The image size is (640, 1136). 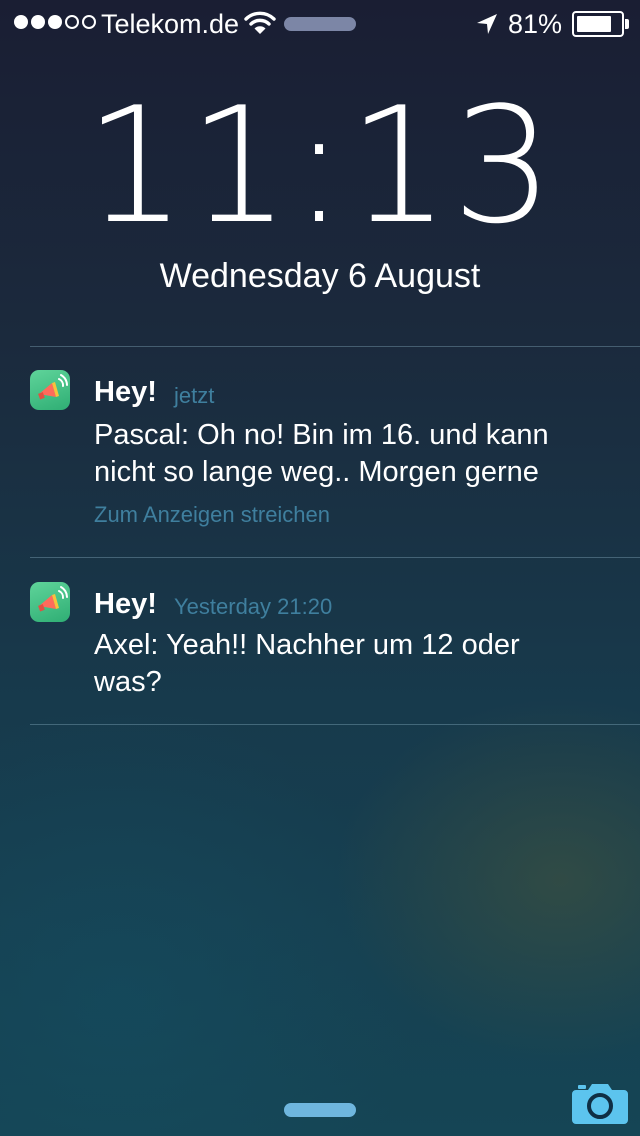 What do you see at coordinates (316, 472) in the screenshot?
I see `notification-body-line: nicht so lange weg.. Morgen gerne` at bounding box center [316, 472].